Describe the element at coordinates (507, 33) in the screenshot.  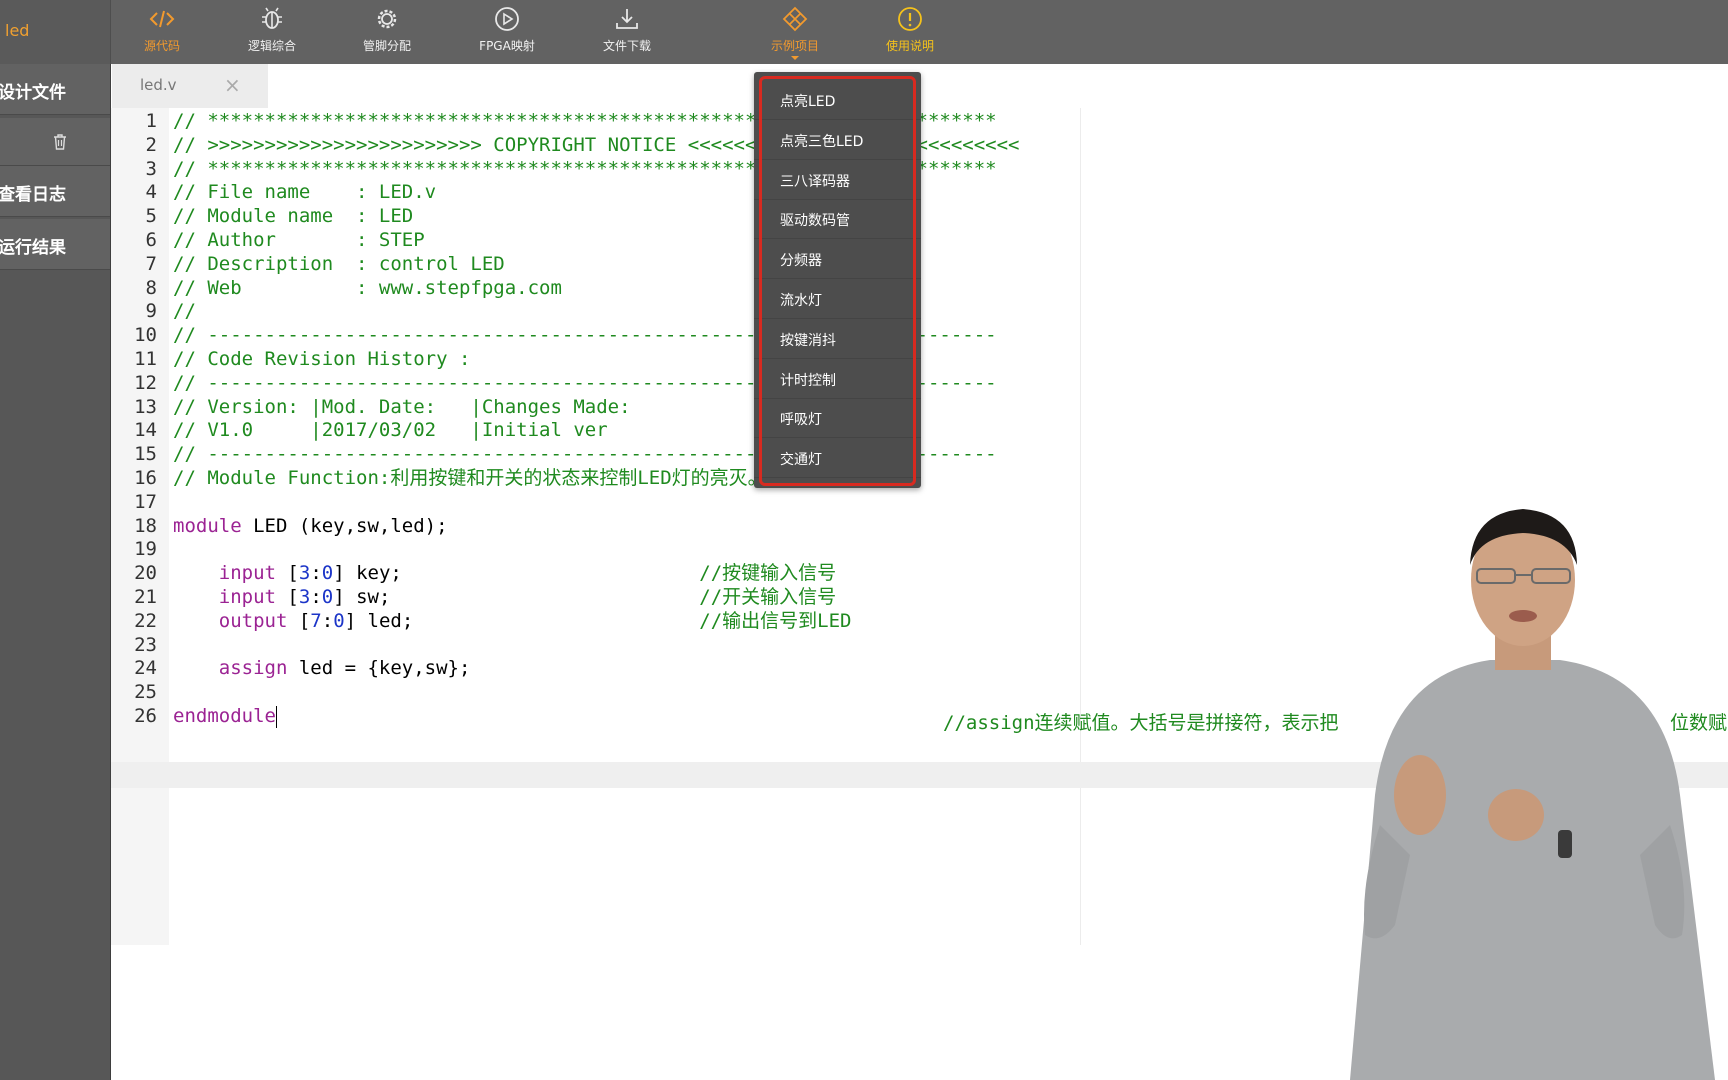
I see `toolbar-fpga-mapping: FPGA映射` at that location.